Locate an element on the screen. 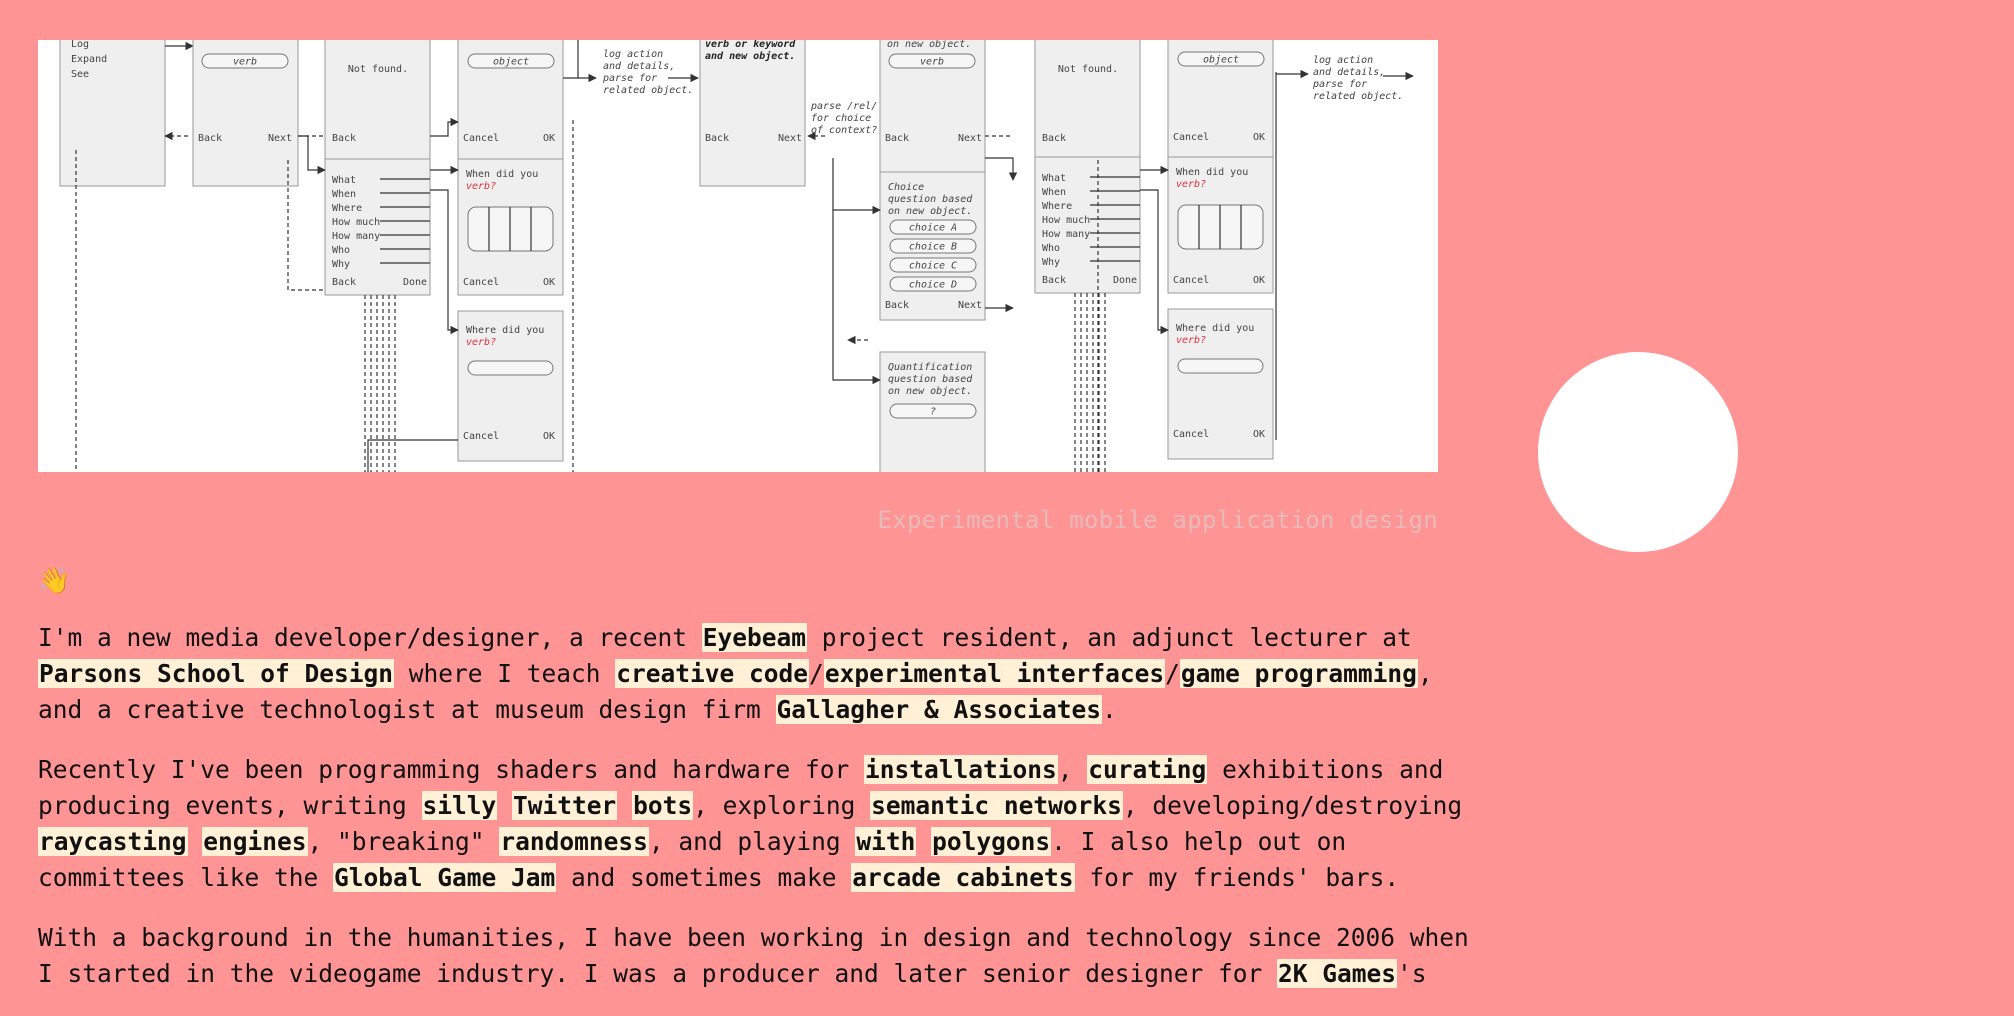 This screenshot has height=1016, width=2014. link-curating: curating is located at coordinates (1147, 769).